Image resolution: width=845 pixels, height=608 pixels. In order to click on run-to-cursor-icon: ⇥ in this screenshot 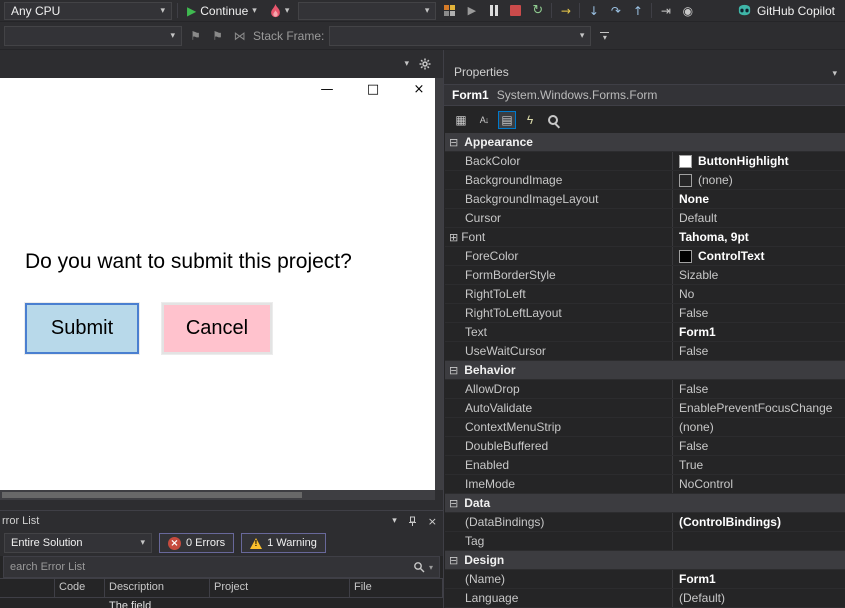, I will do `click(665, 10)`.